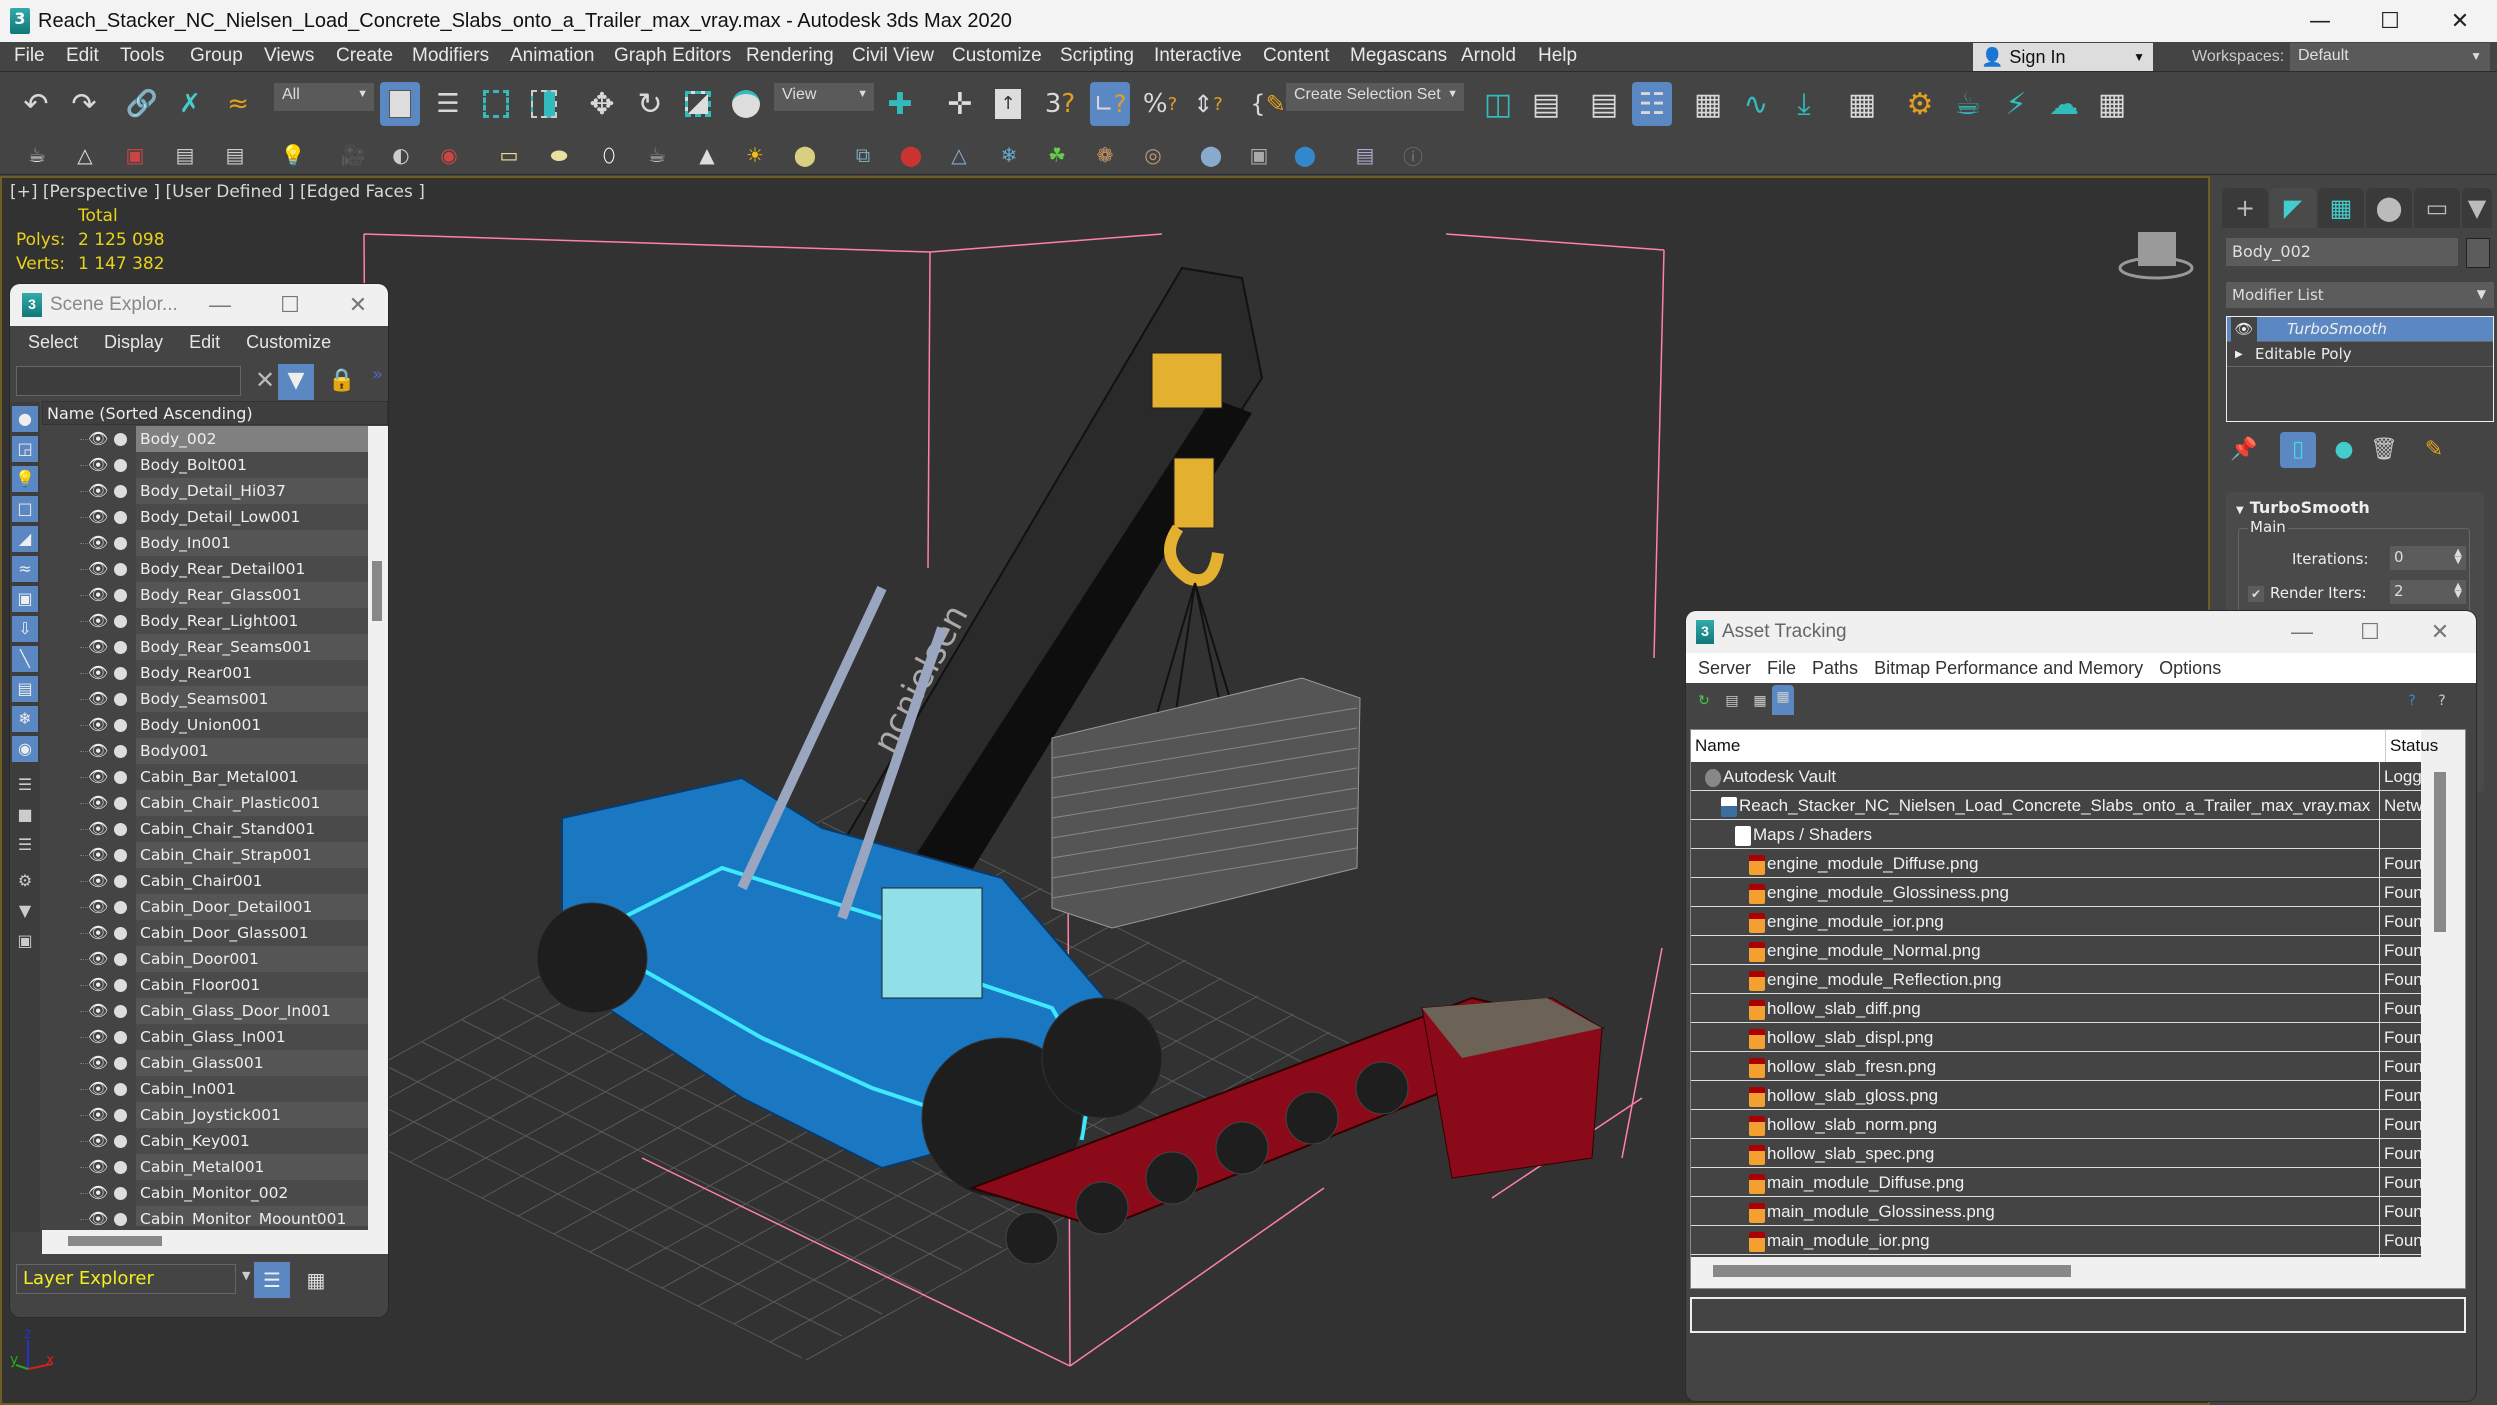 The height and width of the screenshot is (1405, 2497). What do you see at coordinates (82, 56) in the screenshot?
I see `menu-edit: Edit` at bounding box center [82, 56].